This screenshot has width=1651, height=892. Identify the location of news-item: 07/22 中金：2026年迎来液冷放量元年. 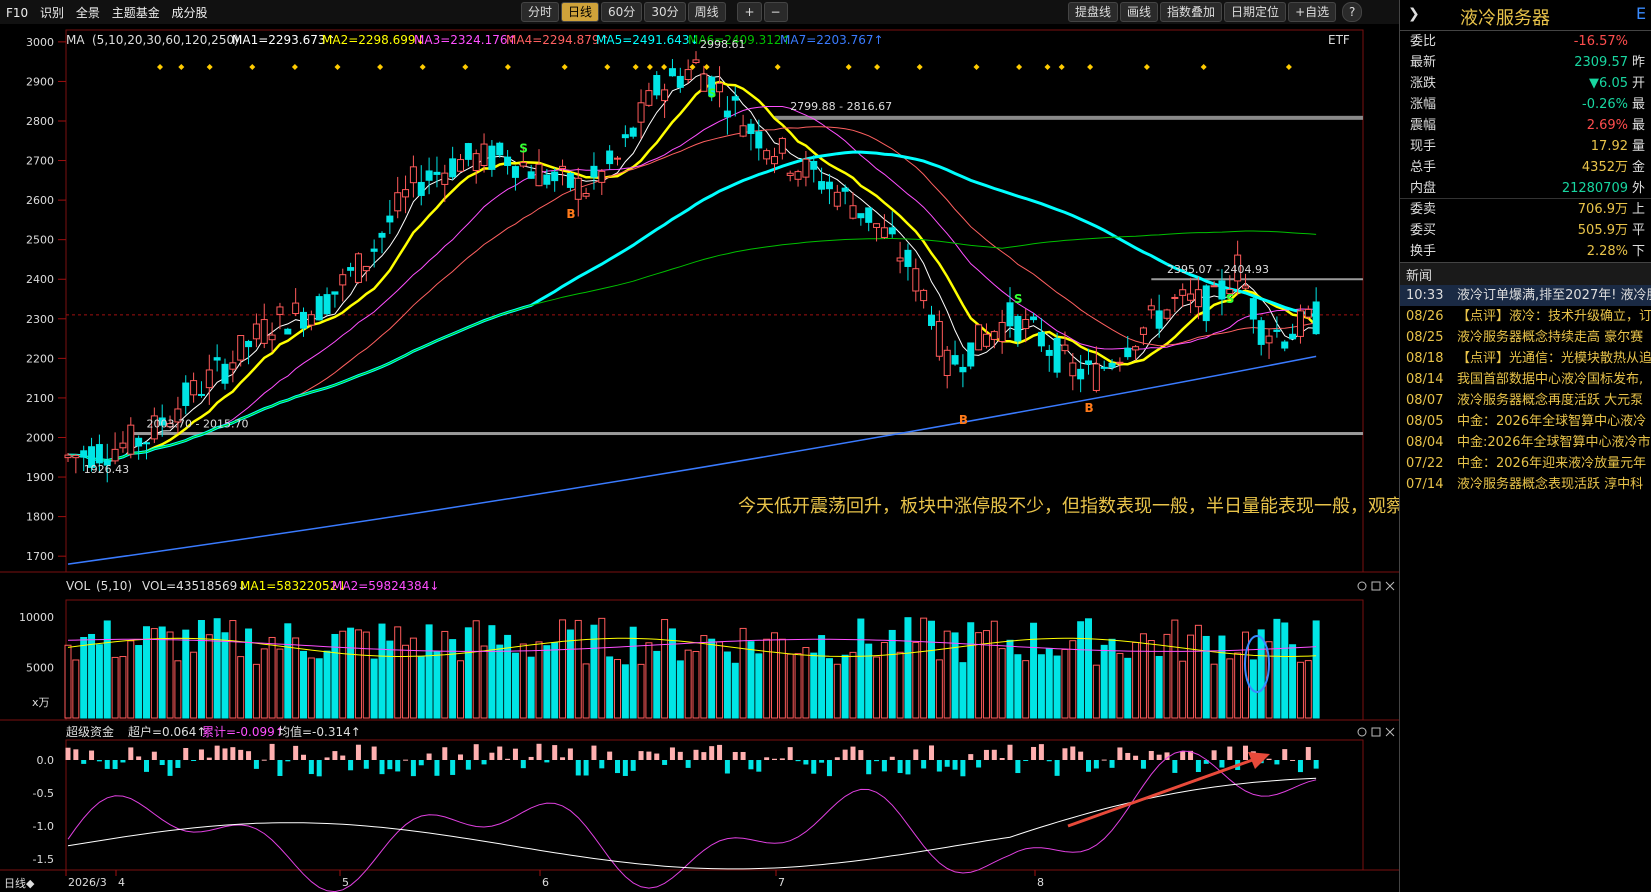
(1525, 463).